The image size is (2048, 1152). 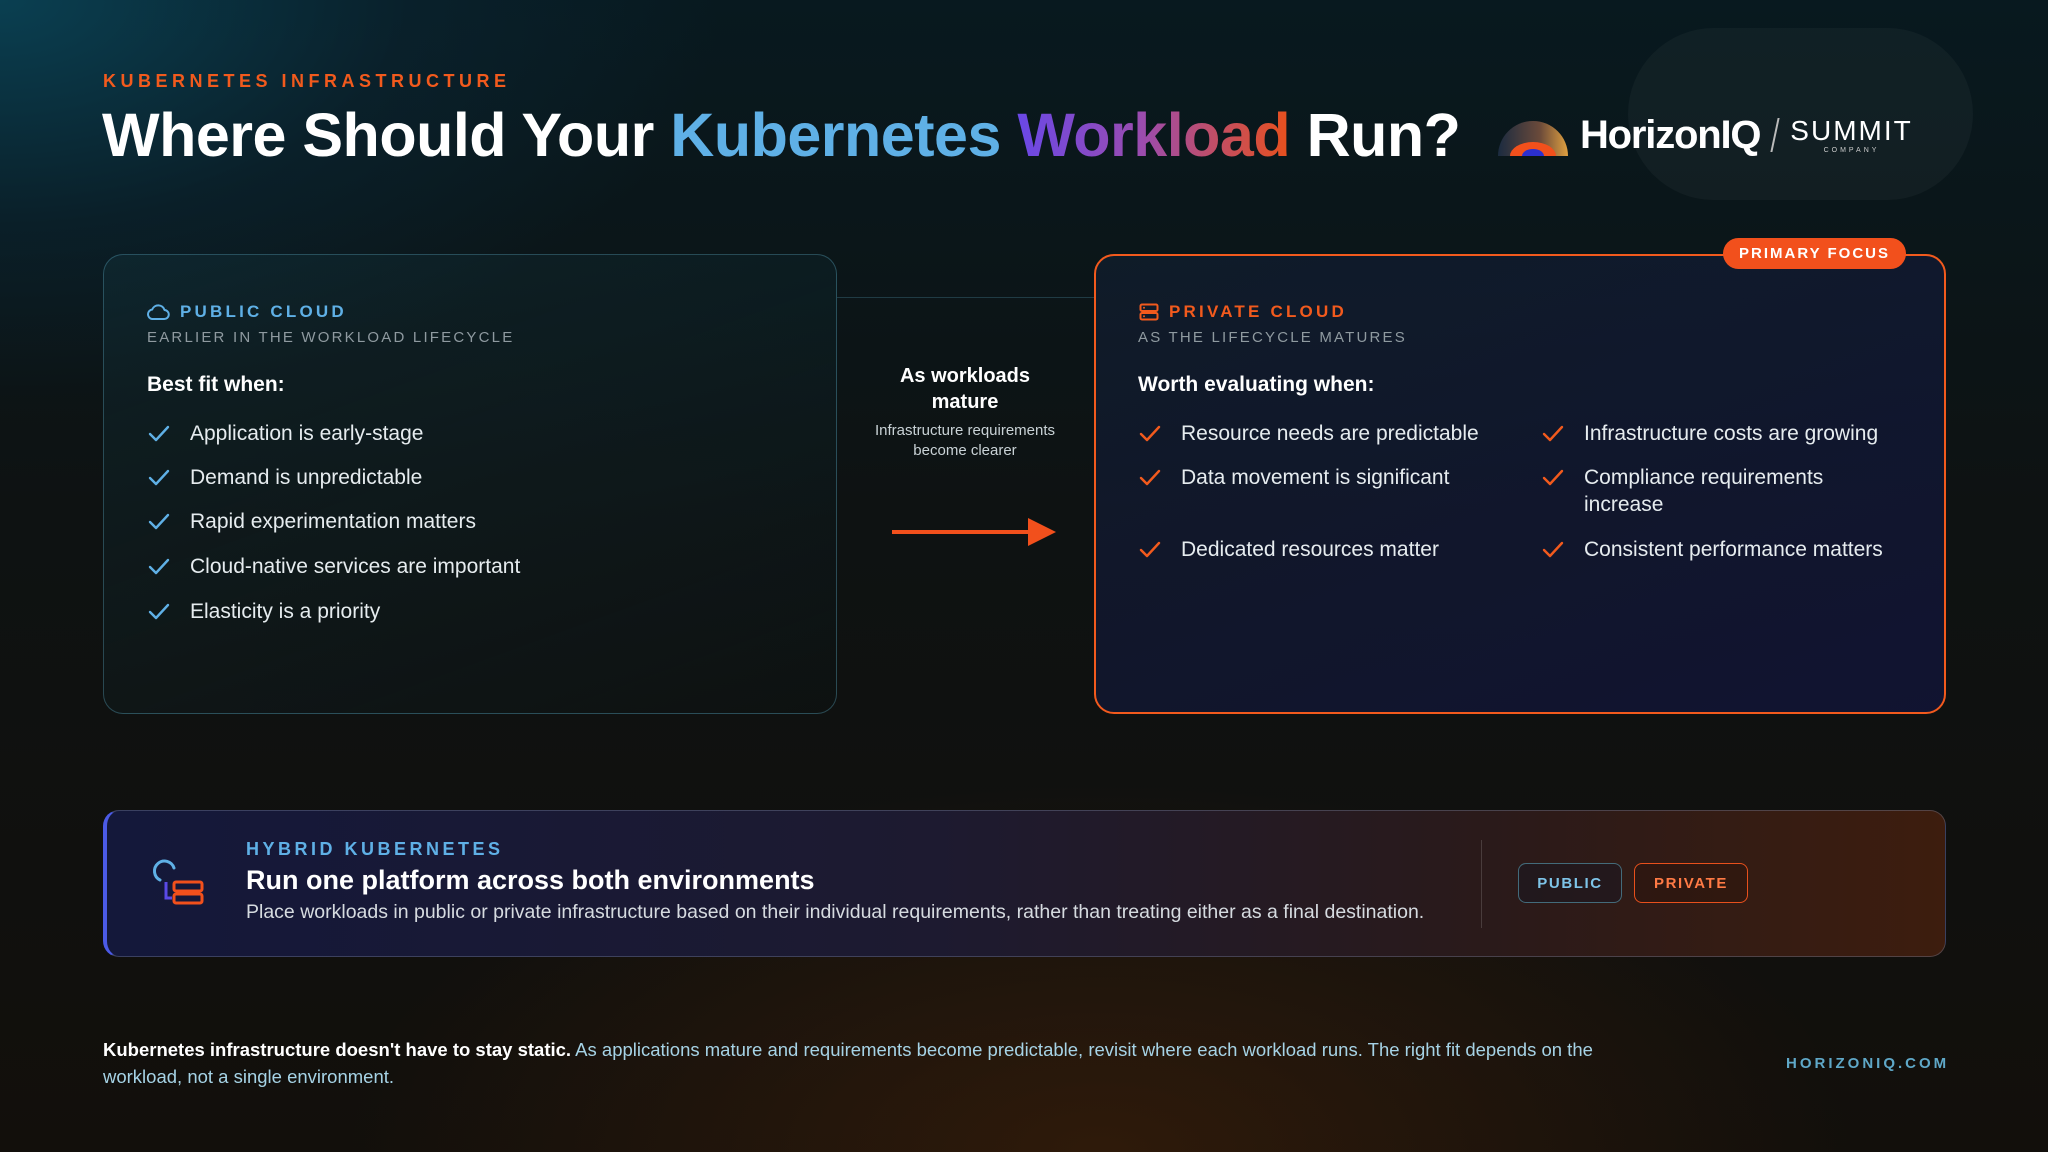 What do you see at coordinates (1851, 130) in the screenshot?
I see `partner-name: SUMMIT` at bounding box center [1851, 130].